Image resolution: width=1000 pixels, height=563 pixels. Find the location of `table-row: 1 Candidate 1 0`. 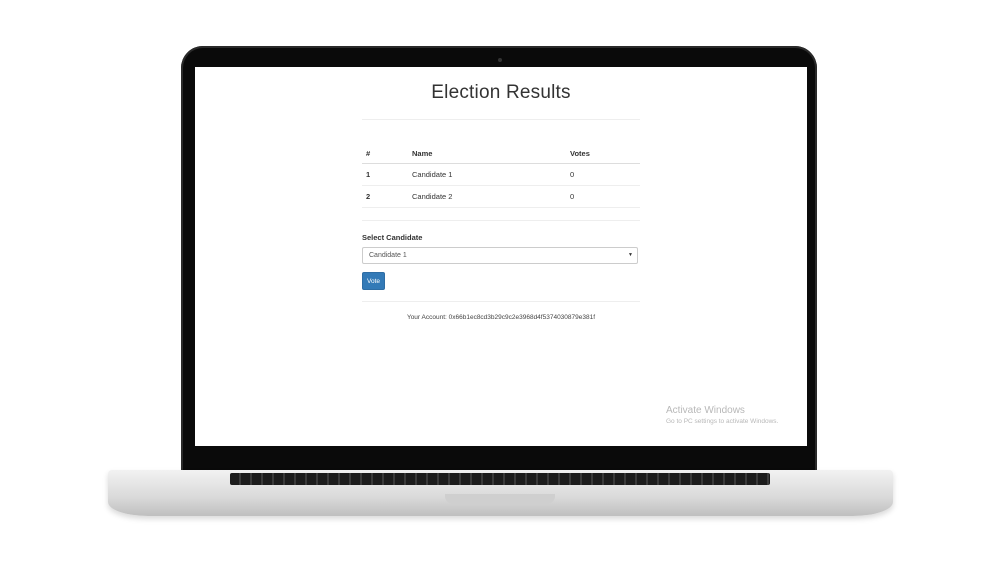

table-row: 1 Candidate 1 0 is located at coordinates (501, 174).